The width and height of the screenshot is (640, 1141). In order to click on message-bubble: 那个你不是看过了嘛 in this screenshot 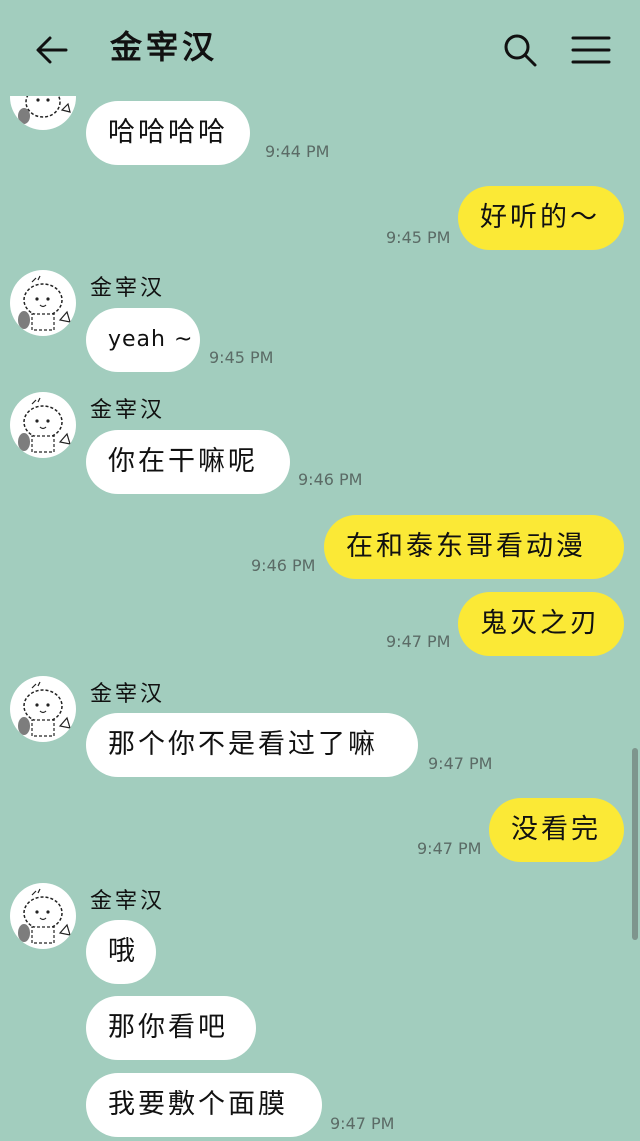, I will do `click(252, 745)`.